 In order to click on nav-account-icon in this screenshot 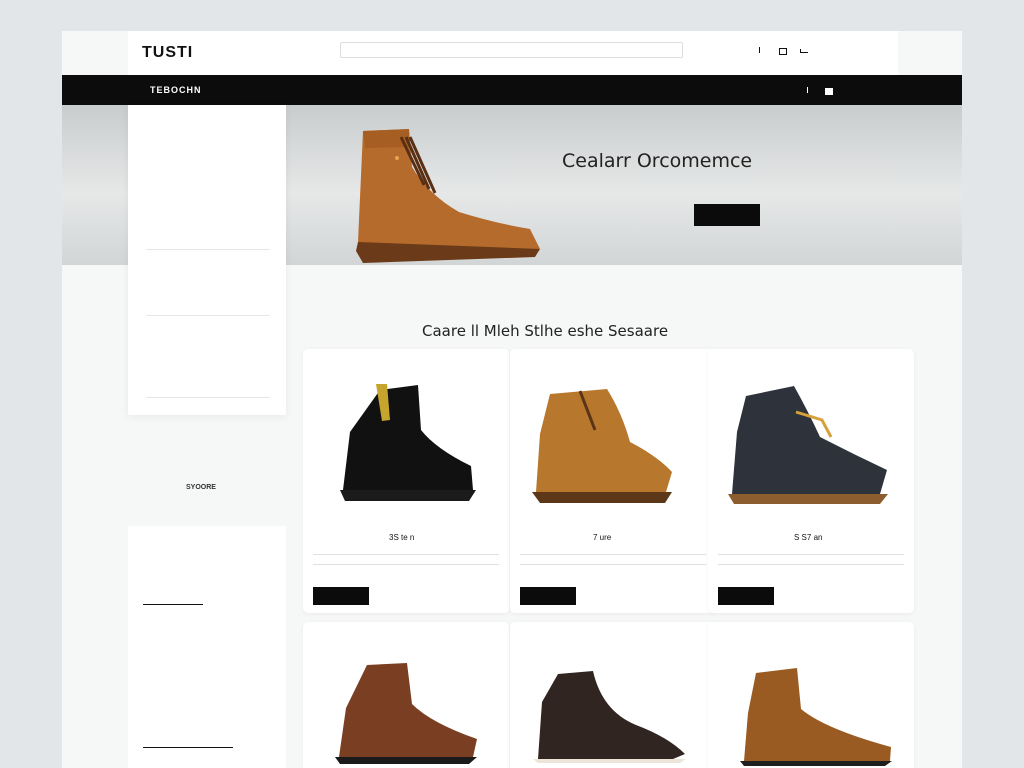, I will do `click(808, 90)`.